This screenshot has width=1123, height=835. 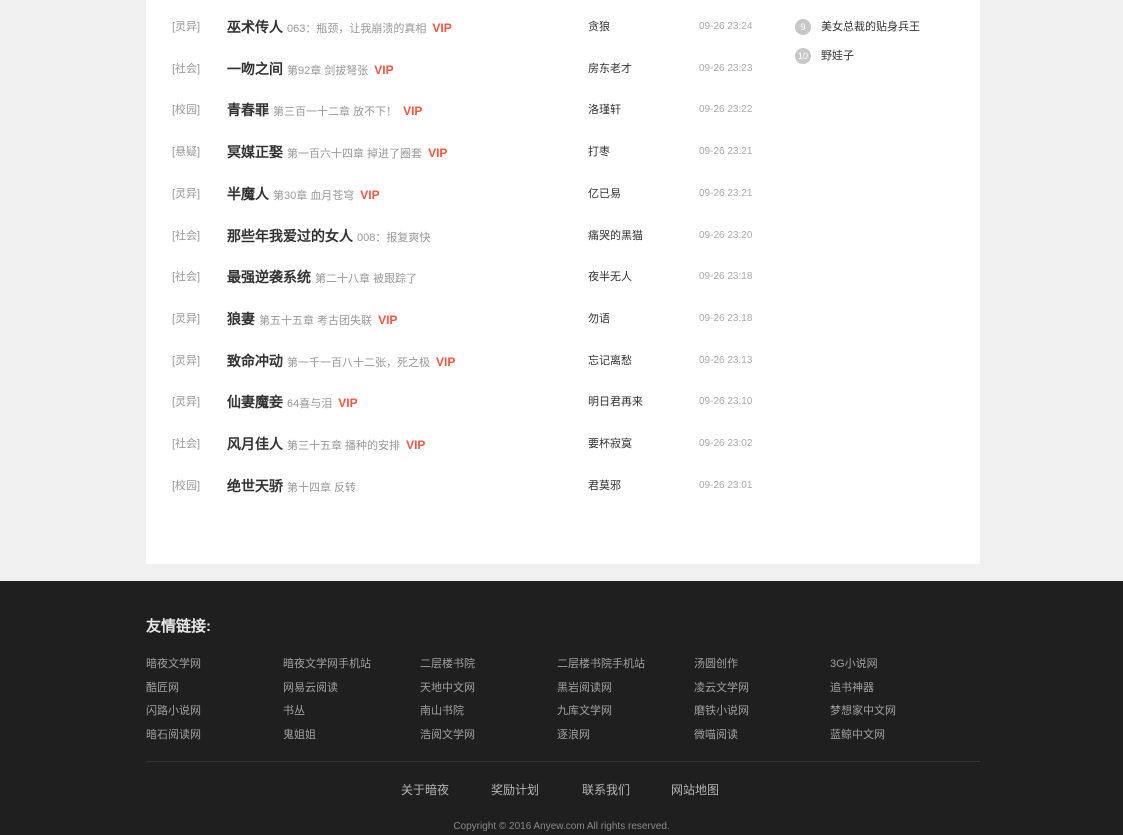 What do you see at coordinates (601, 664) in the screenshot?
I see `friend-link: 二层楼书院手机站` at bounding box center [601, 664].